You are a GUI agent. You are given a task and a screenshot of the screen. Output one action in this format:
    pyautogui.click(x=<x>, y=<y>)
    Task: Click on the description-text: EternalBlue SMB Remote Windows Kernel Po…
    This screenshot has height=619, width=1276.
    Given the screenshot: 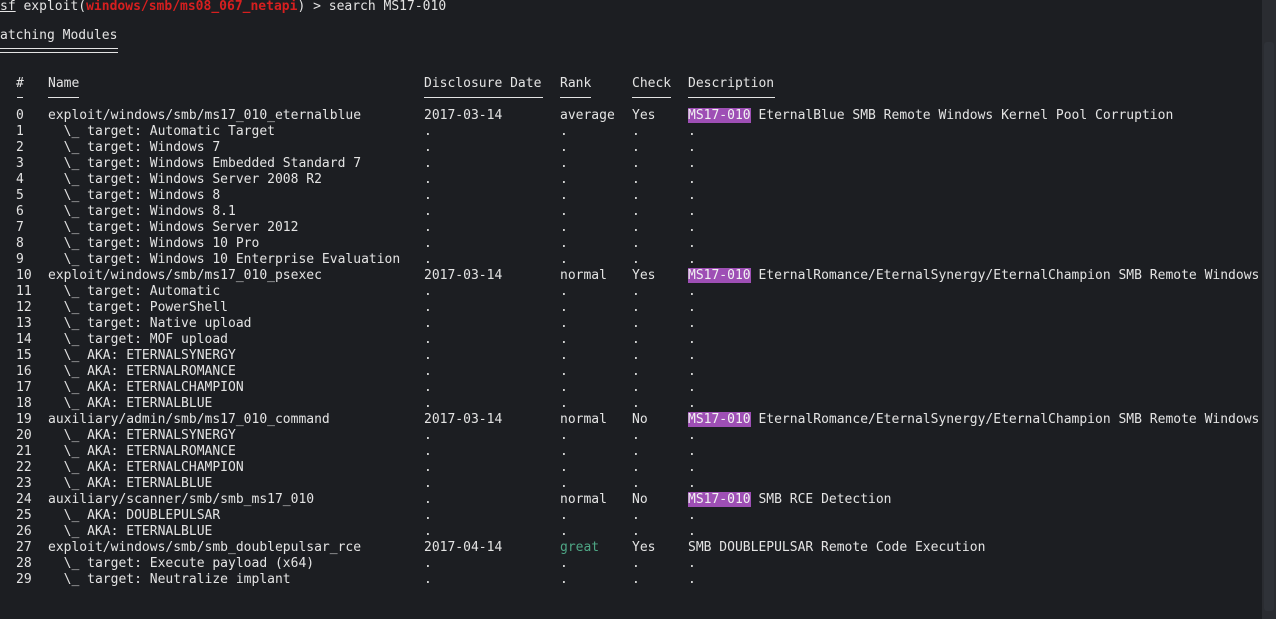 What is the action you would take?
    pyautogui.click(x=962, y=115)
    